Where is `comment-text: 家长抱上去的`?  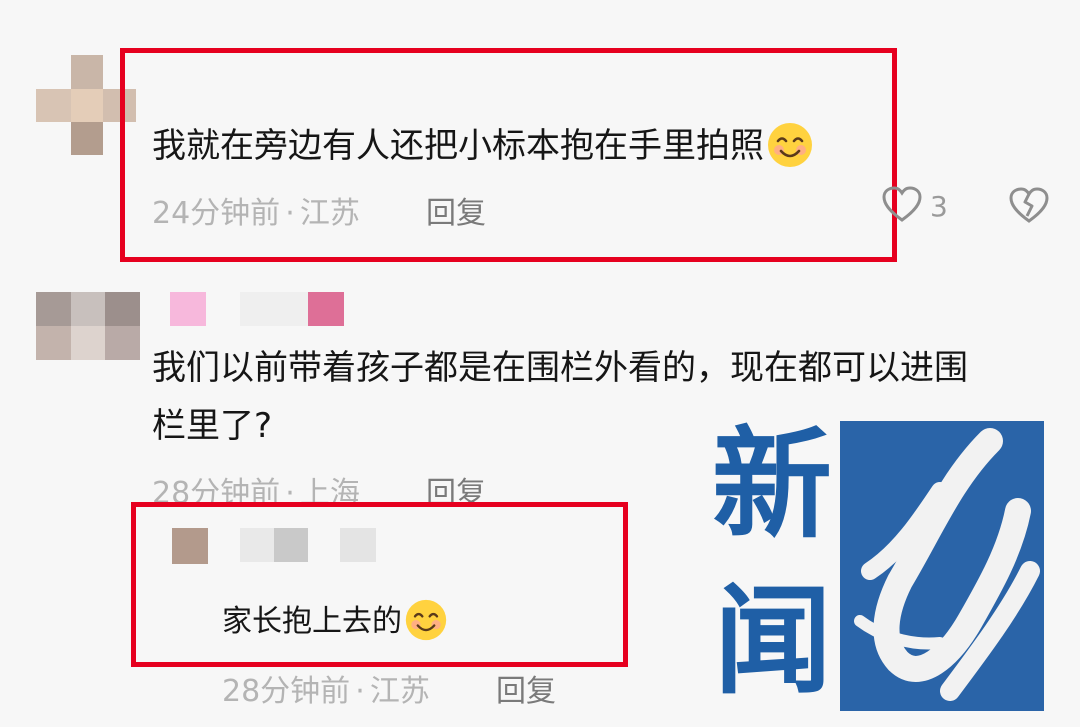 comment-text: 家长抱上去的 is located at coordinates (335, 622).